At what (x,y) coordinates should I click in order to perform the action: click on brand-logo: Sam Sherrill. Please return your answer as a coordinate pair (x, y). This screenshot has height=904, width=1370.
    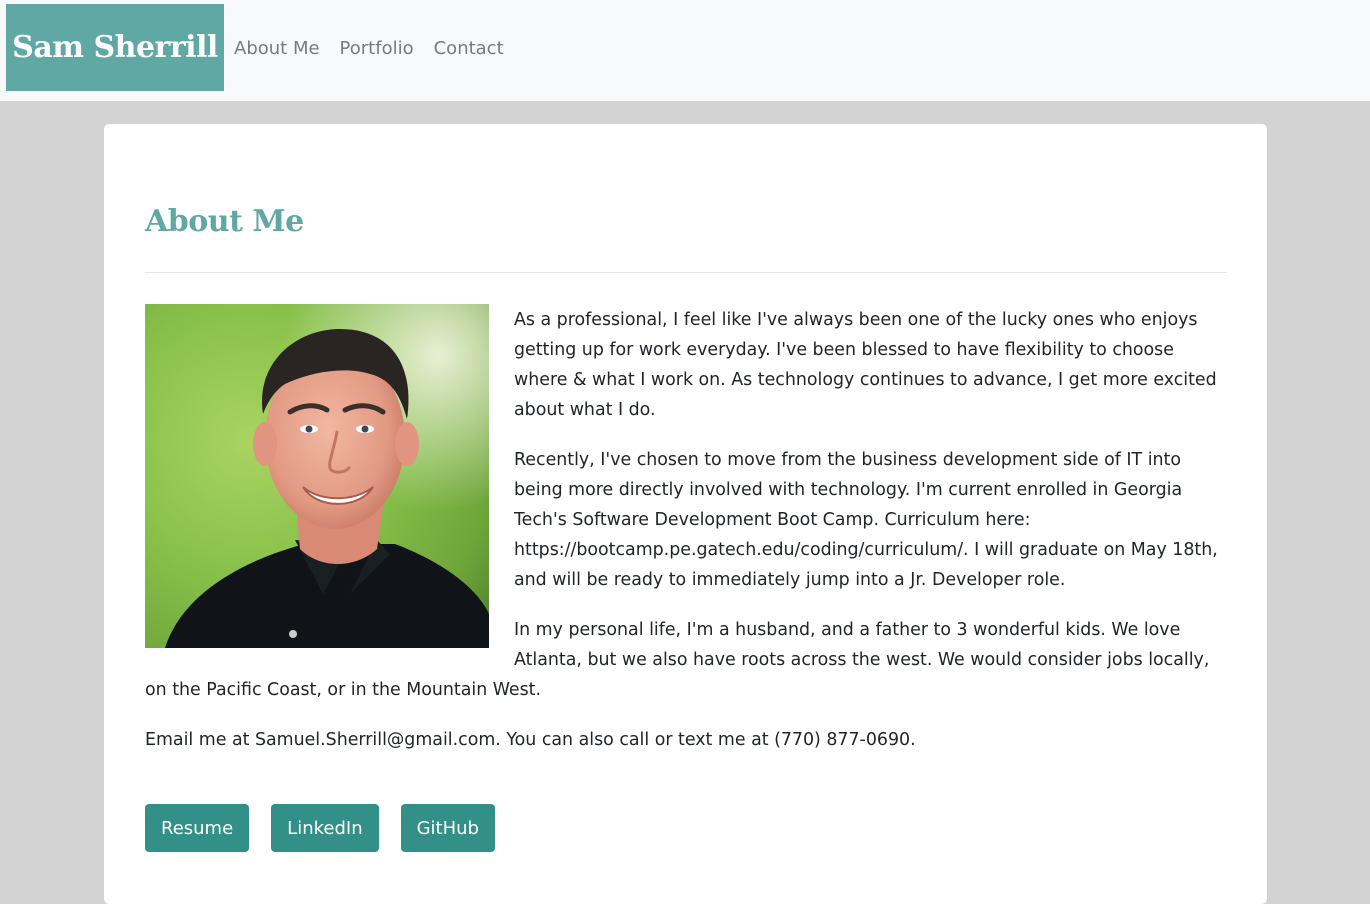
    Looking at the image, I should click on (115, 47).